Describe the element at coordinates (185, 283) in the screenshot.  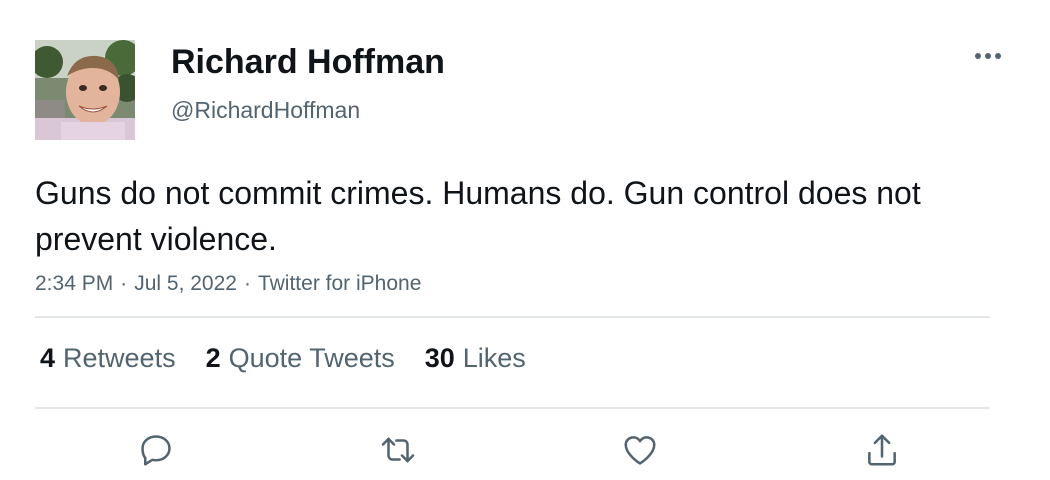
I see `tweet-date: Jul 5, 2022` at that location.